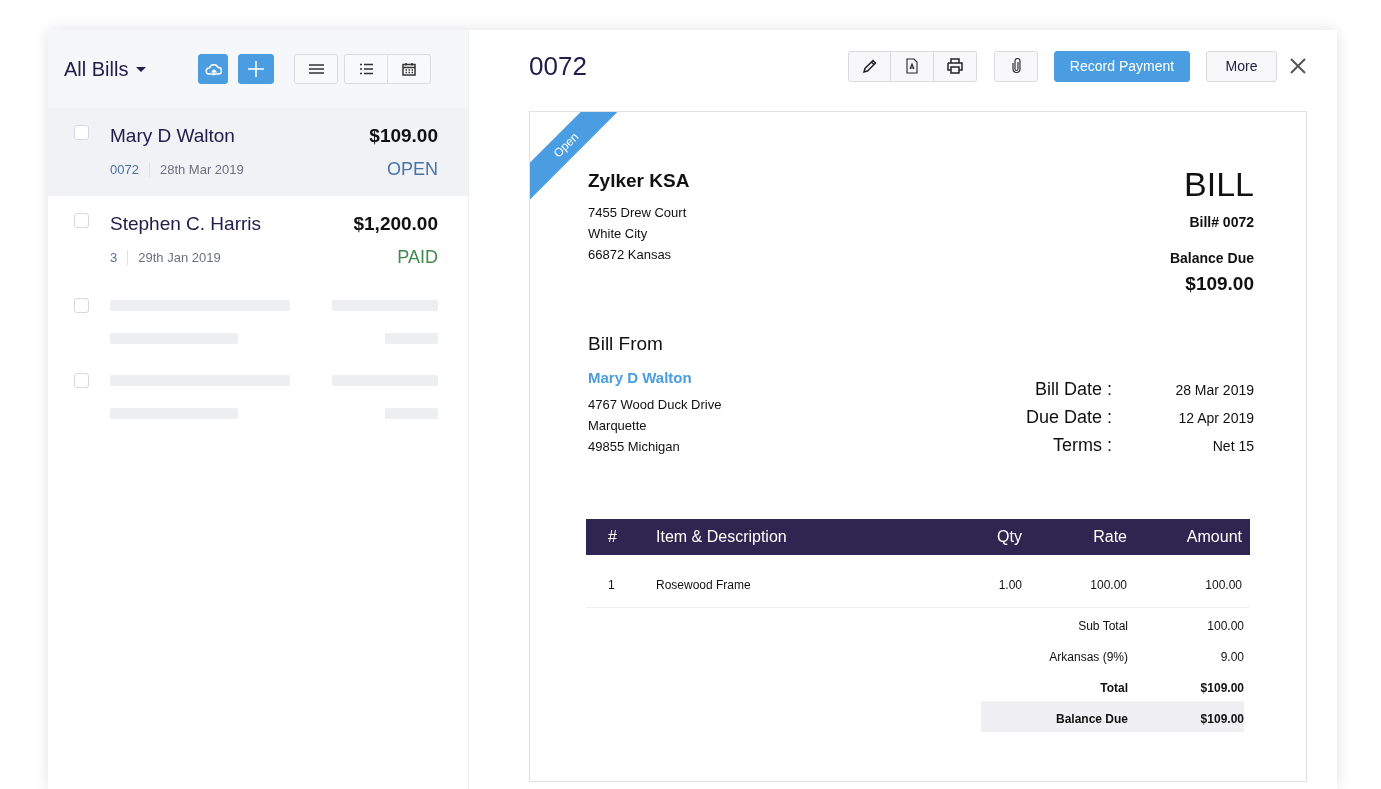  What do you see at coordinates (395, 223) in the screenshot?
I see `bill-amount: $1,200.00` at bounding box center [395, 223].